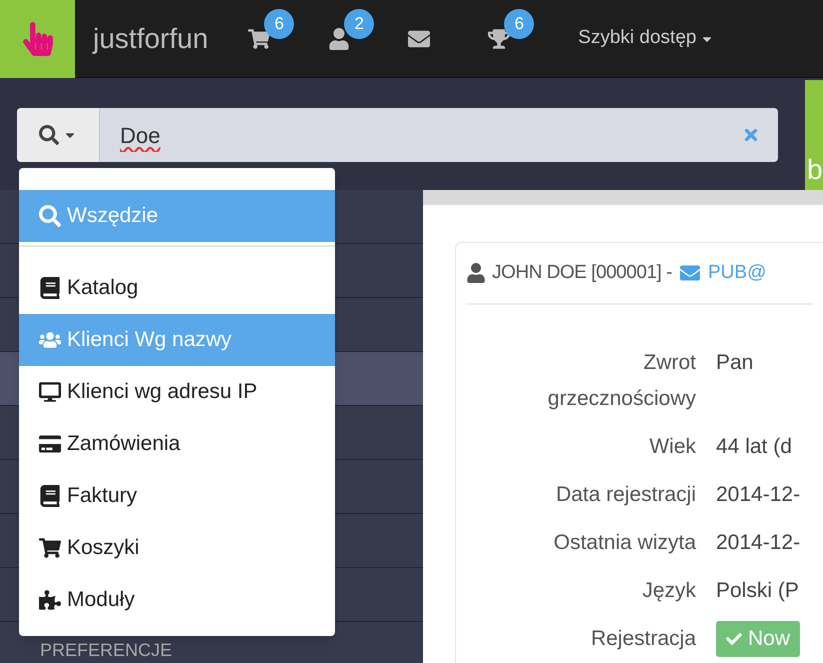  What do you see at coordinates (757, 591) in the screenshot?
I see `field-value: Polski (P` at bounding box center [757, 591].